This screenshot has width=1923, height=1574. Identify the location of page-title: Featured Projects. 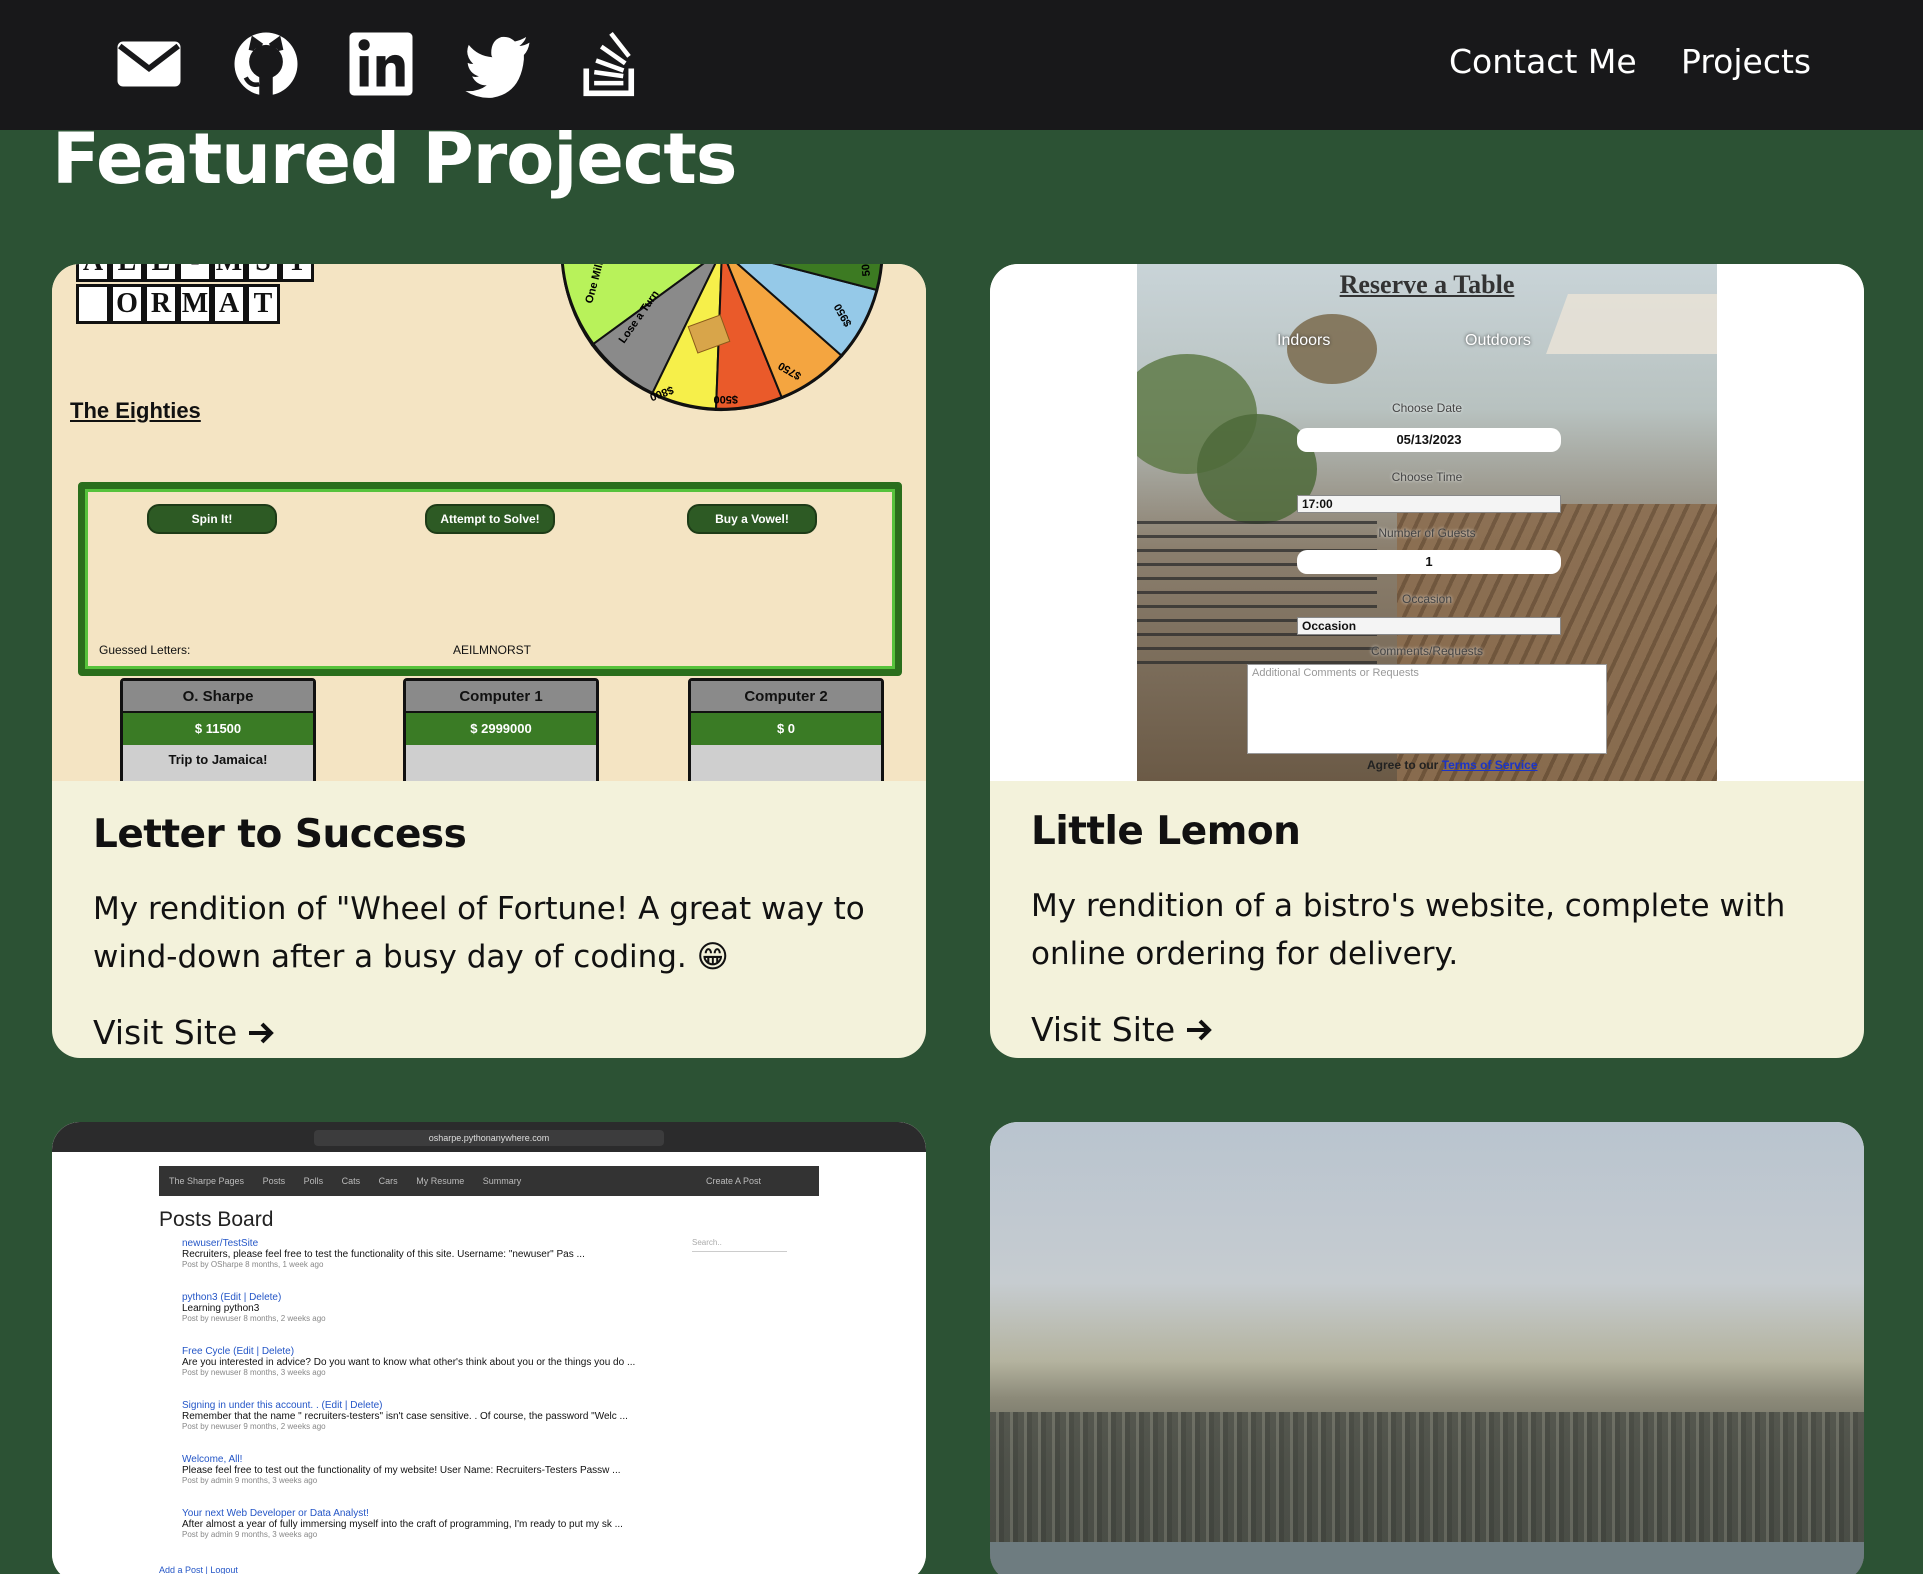
(394, 159).